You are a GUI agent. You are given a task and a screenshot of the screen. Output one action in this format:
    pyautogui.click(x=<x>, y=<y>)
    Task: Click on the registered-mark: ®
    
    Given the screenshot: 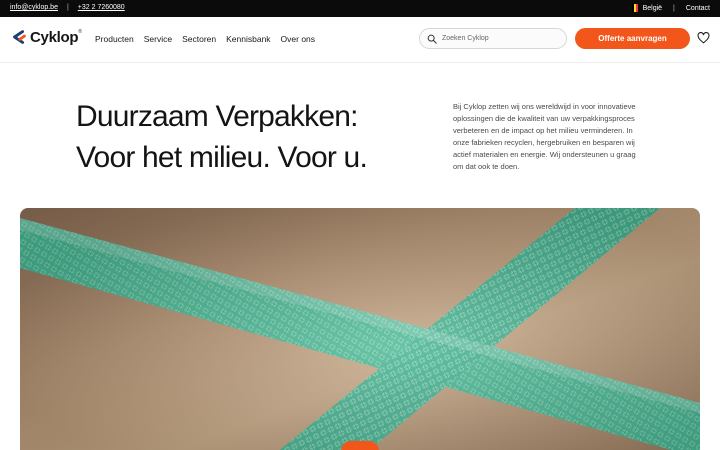 What is the action you would take?
    pyautogui.click(x=80, y=32)
    